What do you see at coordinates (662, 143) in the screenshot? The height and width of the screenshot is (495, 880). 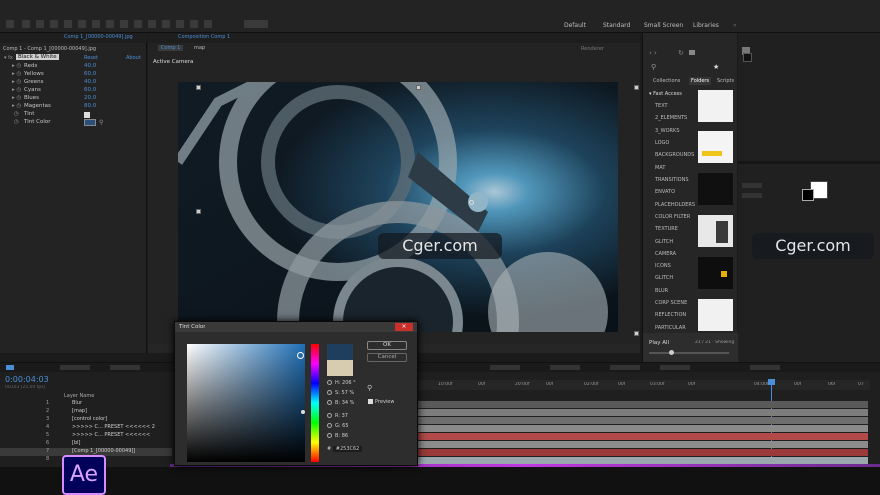 I see `folder-item: LOGO` at bounding box center [662, 143].